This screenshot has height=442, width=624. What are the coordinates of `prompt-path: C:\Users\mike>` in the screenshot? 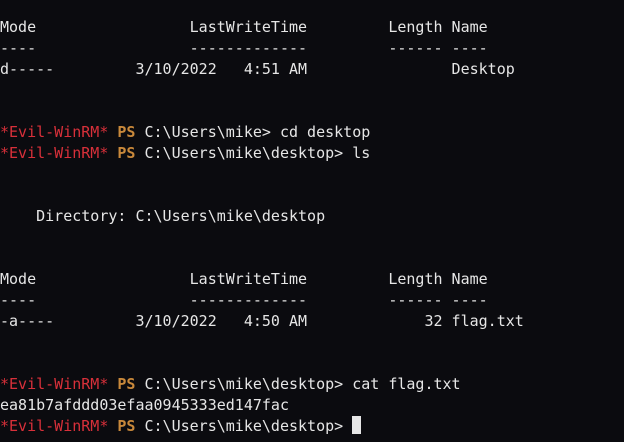 It's located at (207, 132).